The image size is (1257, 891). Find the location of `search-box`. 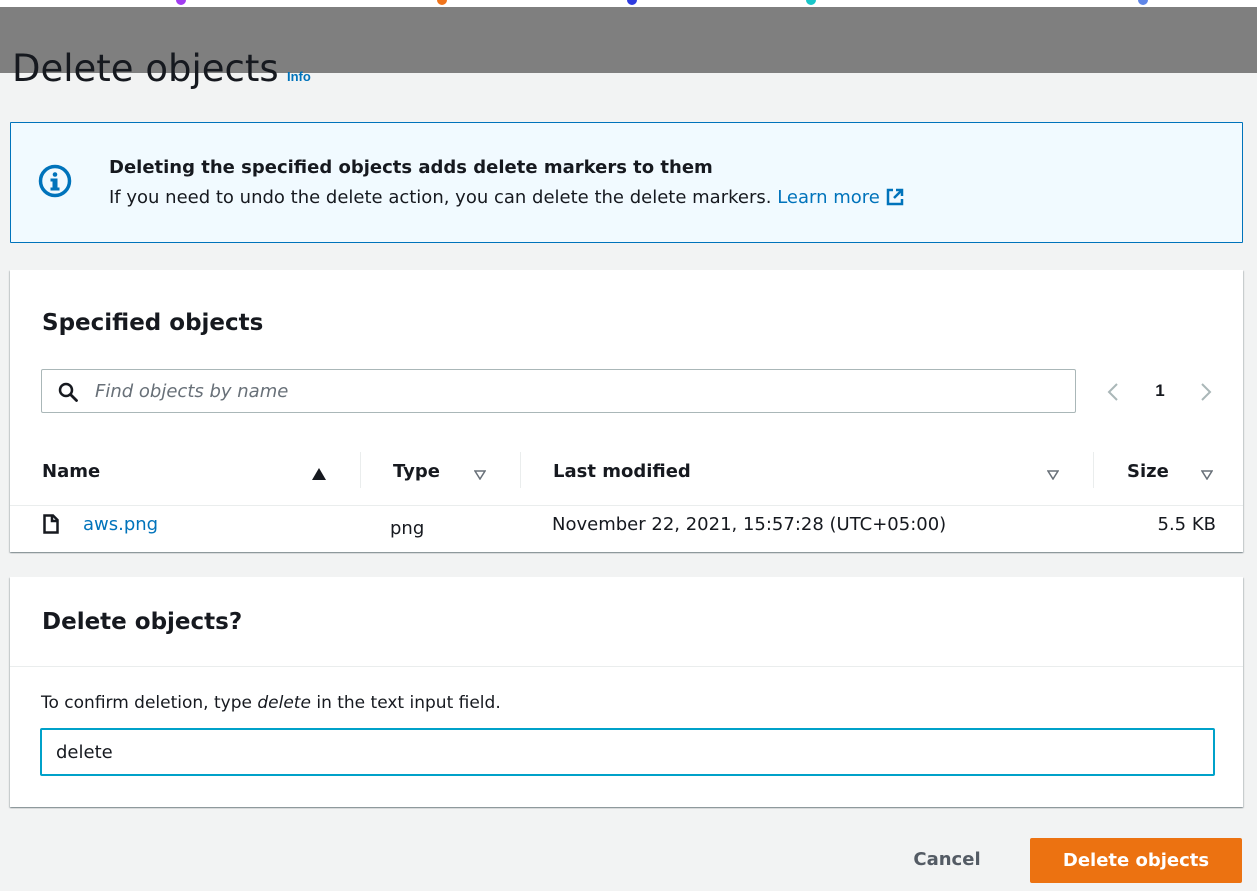

search-box is located at coordinates (558, 391).